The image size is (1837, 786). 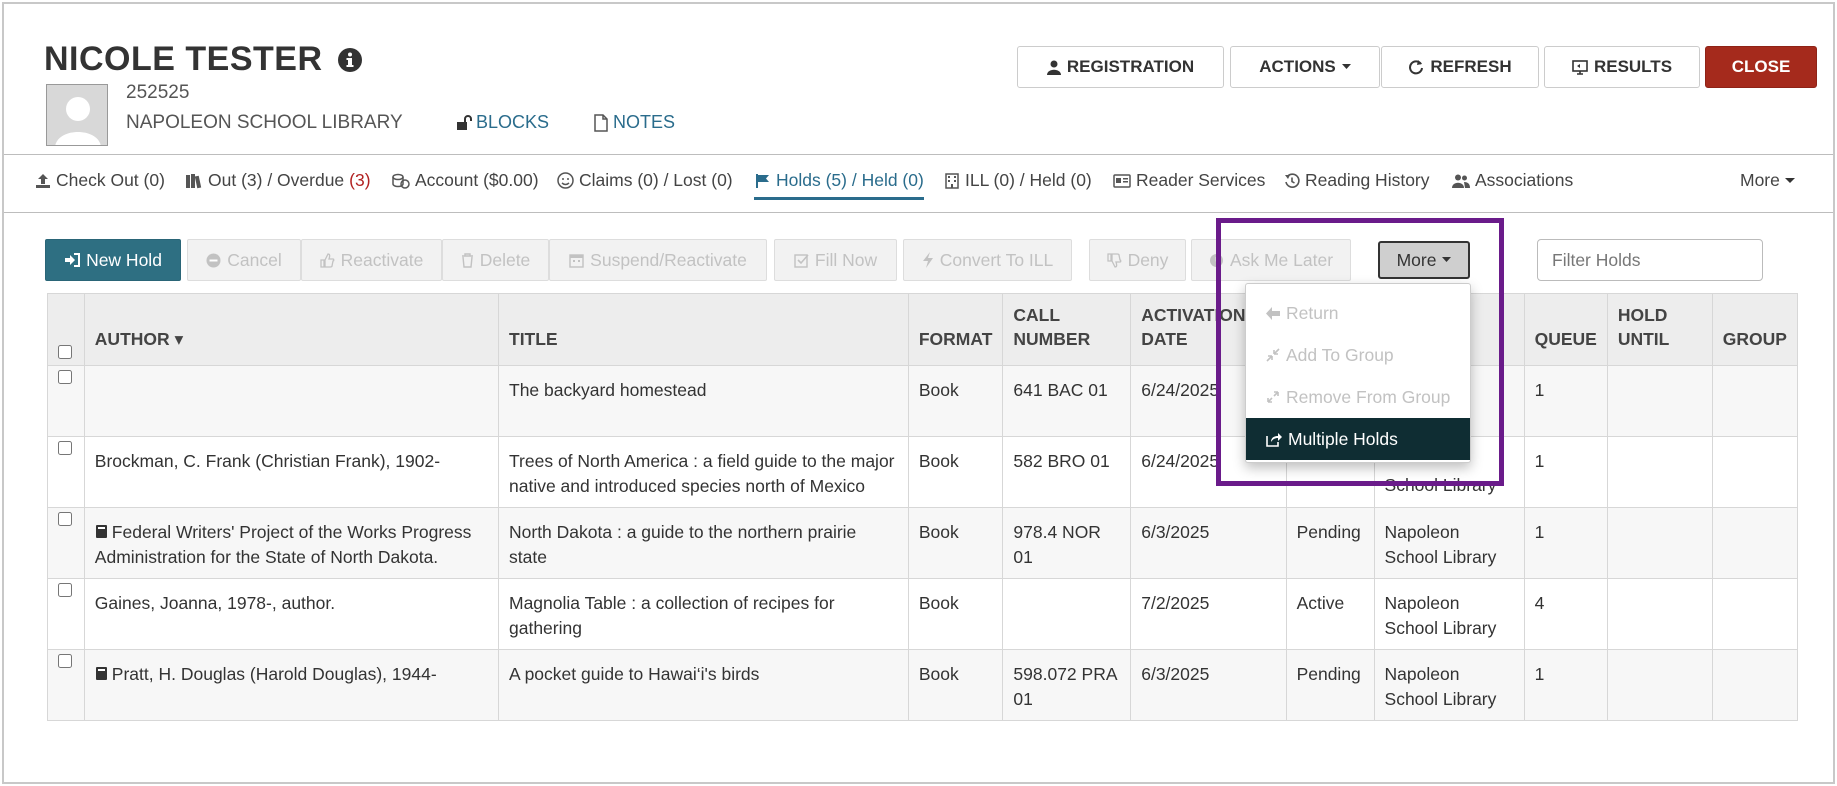 What do you see at coordinates (1114, 260) in the screenshot?
I see `thumbs-down-icon` at bounding box center [1114, 260].